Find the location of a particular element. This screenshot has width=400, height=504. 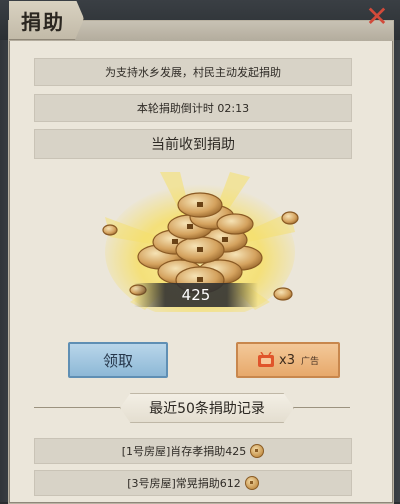

records-header: 最近50条捐助记录 is located at coordinates (207, 408).